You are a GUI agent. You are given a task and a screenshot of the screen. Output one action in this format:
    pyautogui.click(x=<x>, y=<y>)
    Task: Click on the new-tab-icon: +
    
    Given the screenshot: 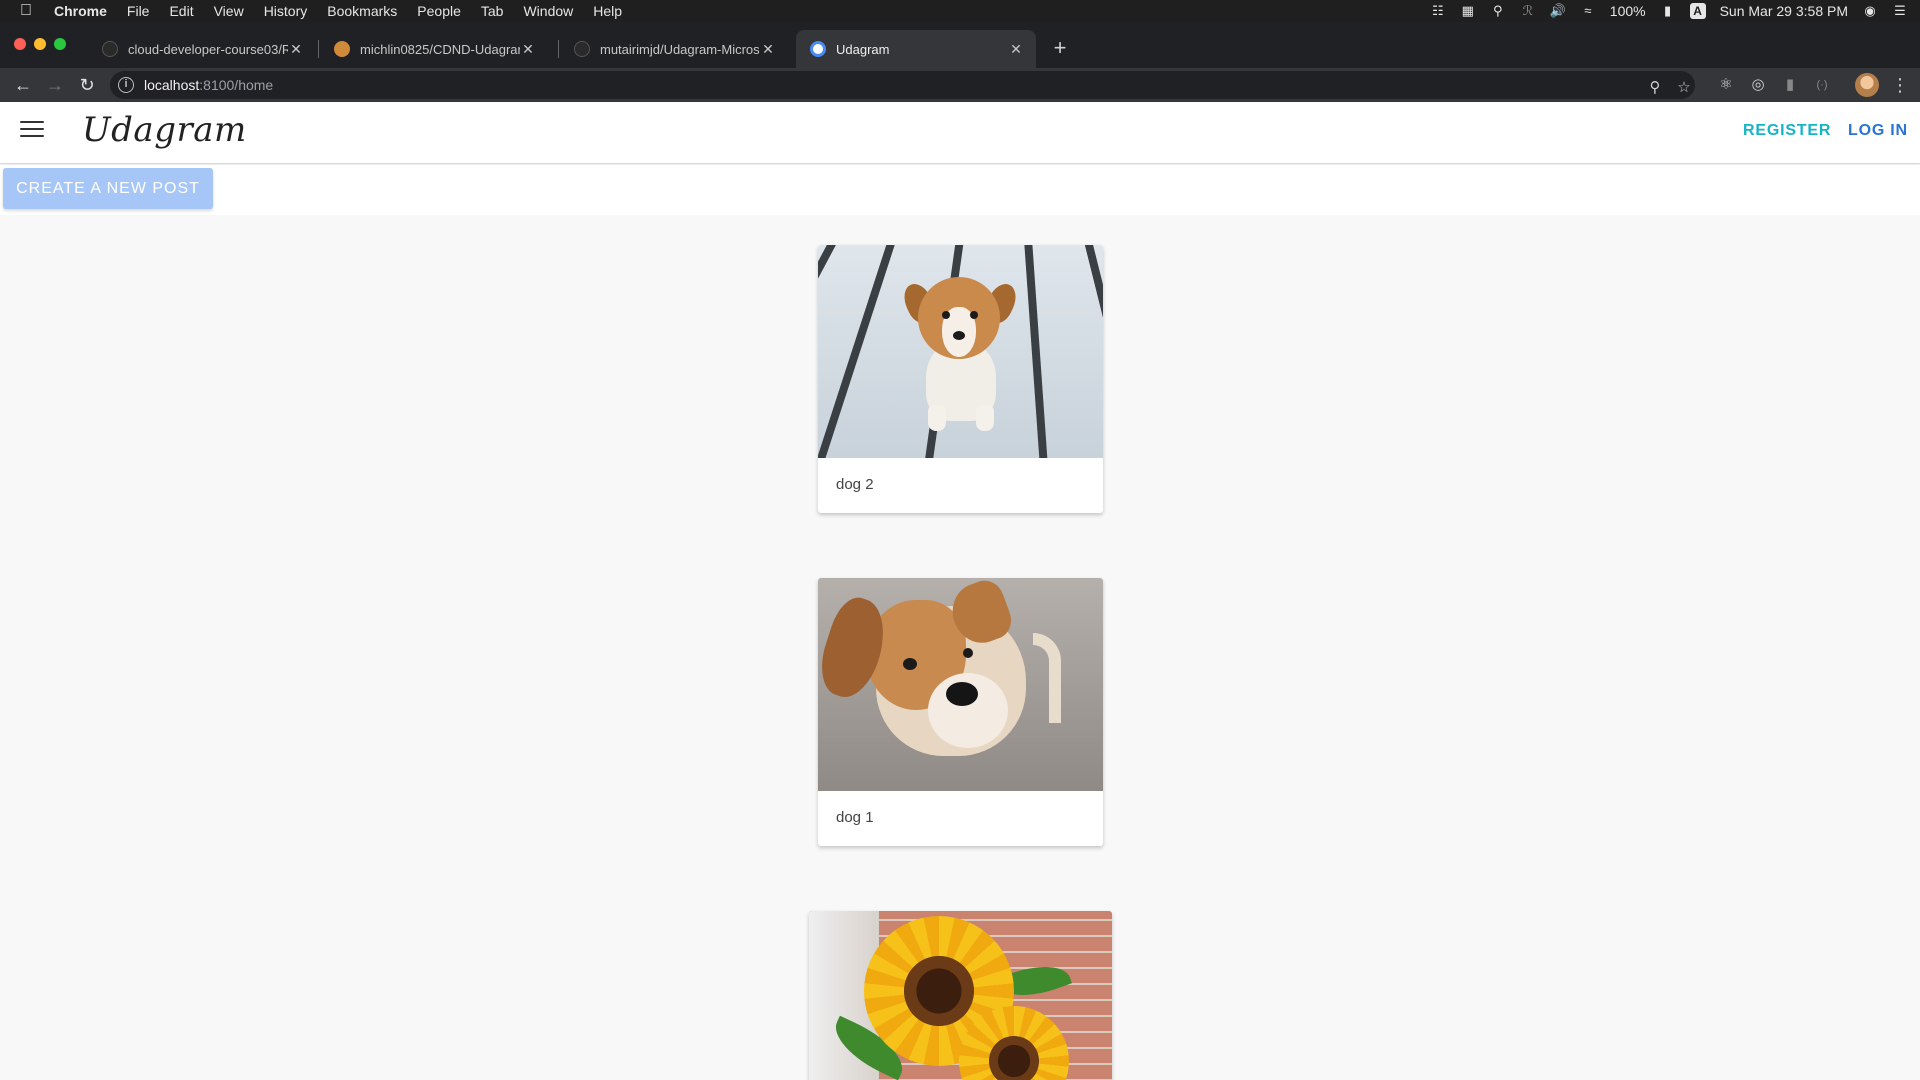 What is the action you would take?
    pyautogui.click(x=1060, y=48)
    